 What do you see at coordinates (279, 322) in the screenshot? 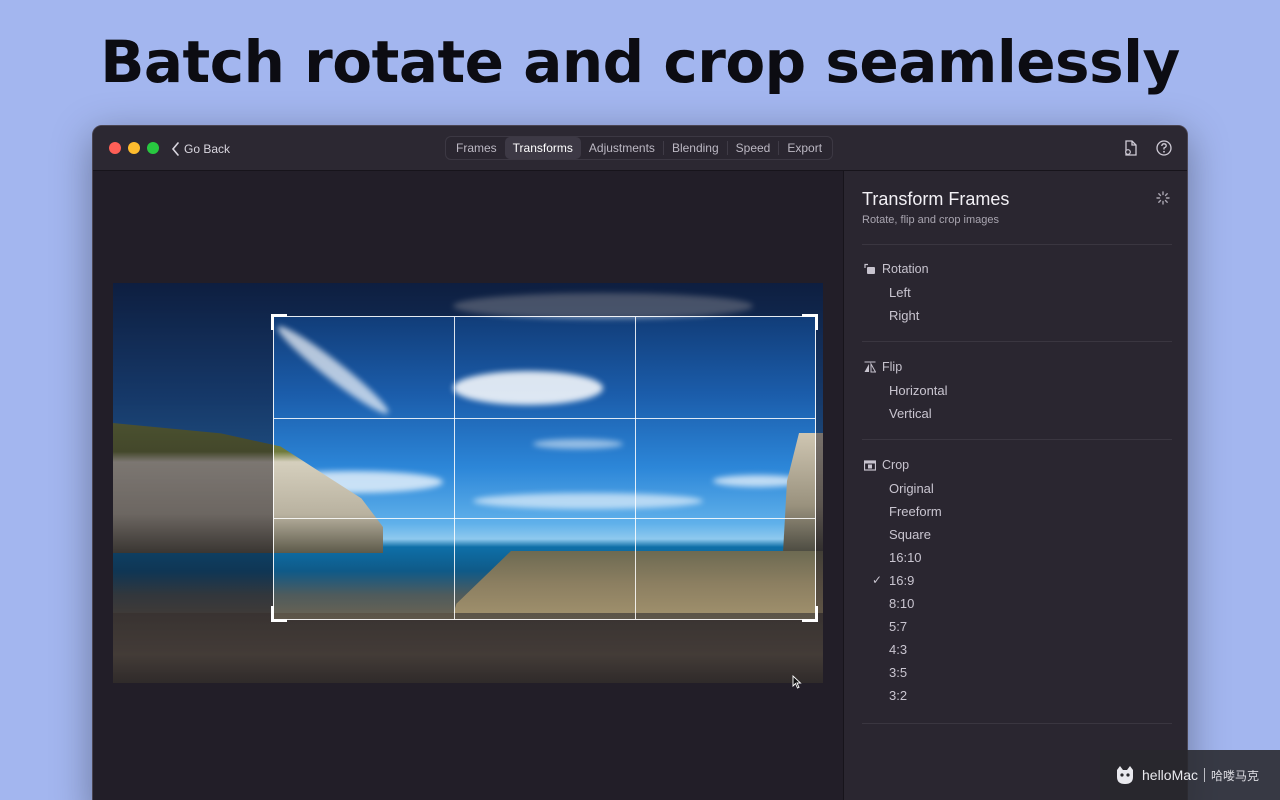
I see `crop-handle-top-left` at bounding box center [279, 322].